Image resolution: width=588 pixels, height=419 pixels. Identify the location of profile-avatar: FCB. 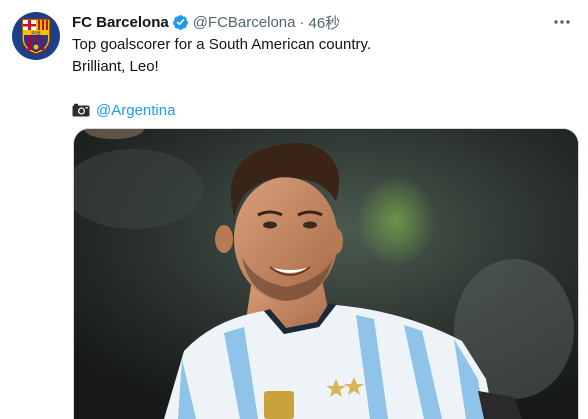
(36, 36).